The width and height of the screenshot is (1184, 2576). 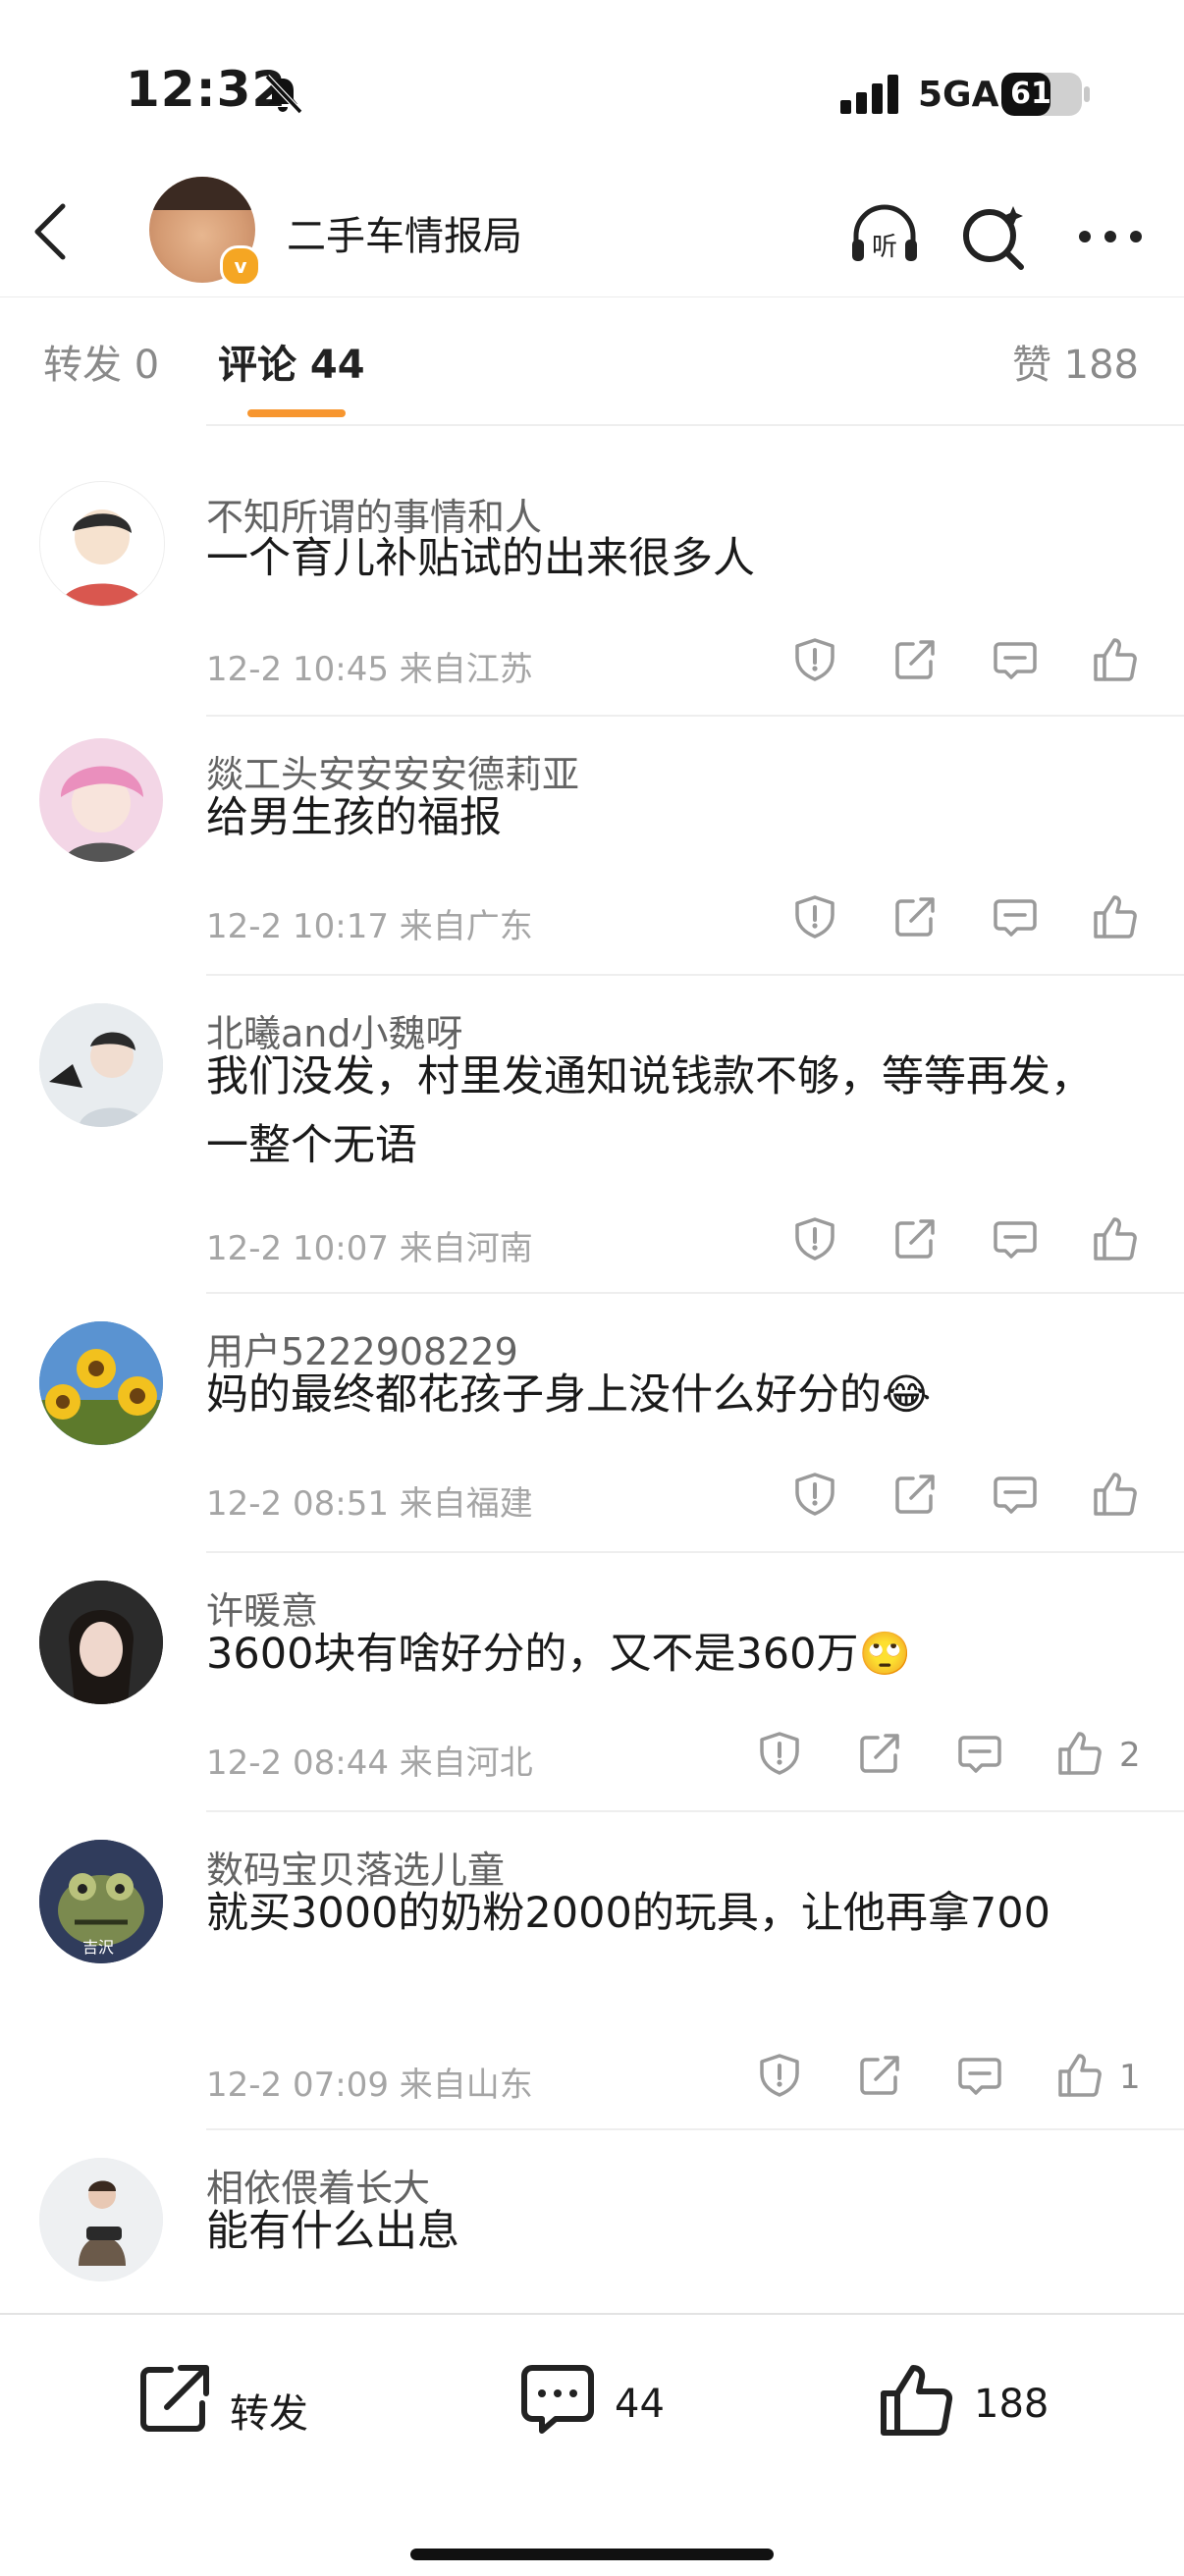 I want to click on bottom-repost-button: 转发, so click(x=253, y=2407).